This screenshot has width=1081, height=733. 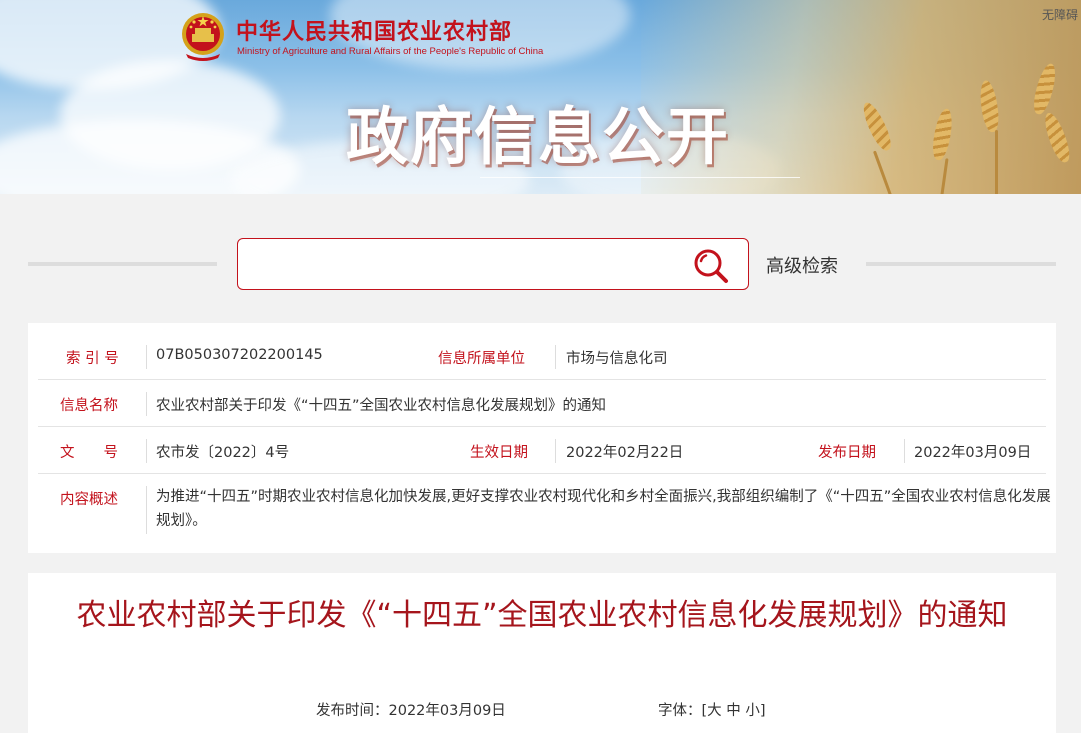 What do you see at coordinates (1060, 14) in the screenshot?
I see `accessibility-link: 无障碍` at bounding box center [1060, 14].